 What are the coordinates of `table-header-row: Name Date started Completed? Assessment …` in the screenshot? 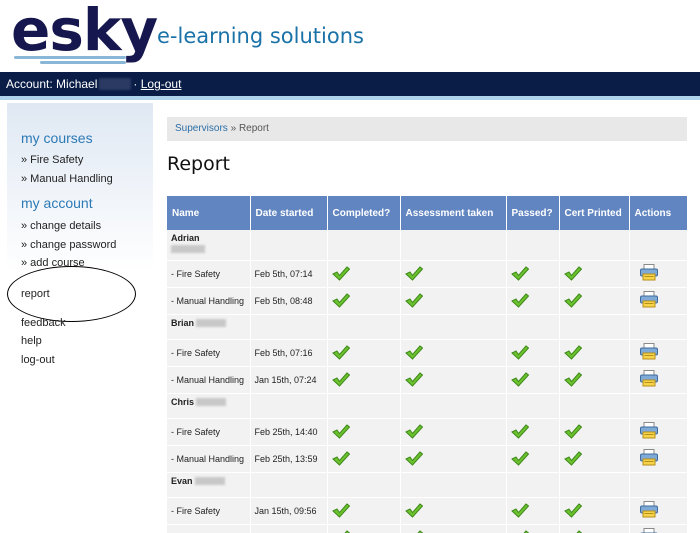 It's located at (427, 213).